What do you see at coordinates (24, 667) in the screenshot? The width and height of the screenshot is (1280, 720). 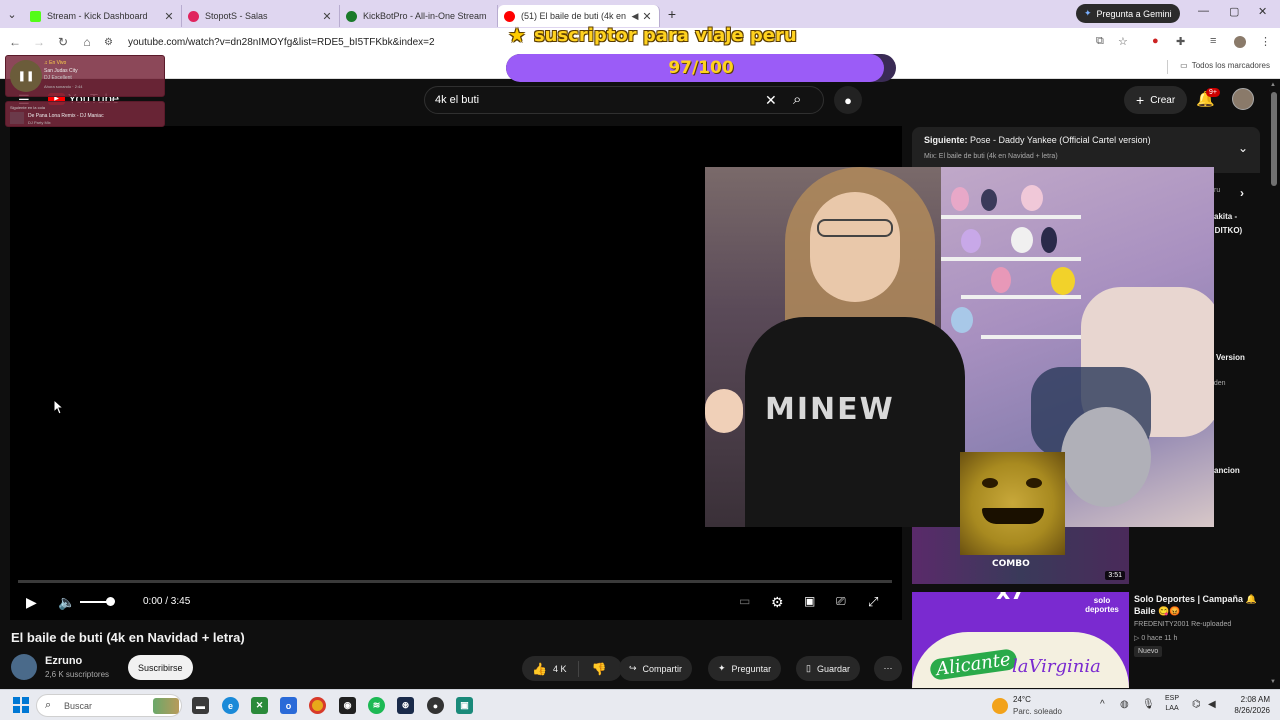 I see `channel-avatar` at bounding box center [24, 667].